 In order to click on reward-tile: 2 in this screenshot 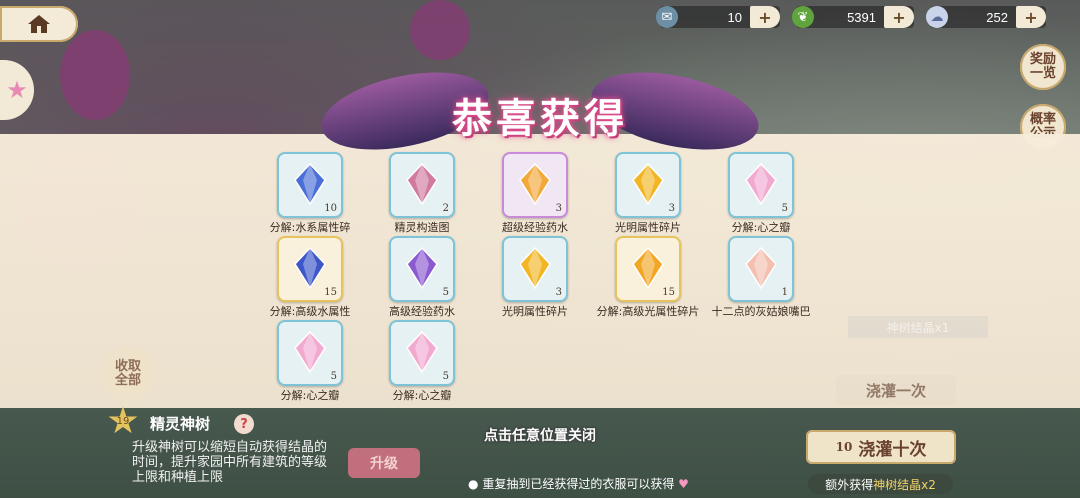, I will do `click(422, 185)`.